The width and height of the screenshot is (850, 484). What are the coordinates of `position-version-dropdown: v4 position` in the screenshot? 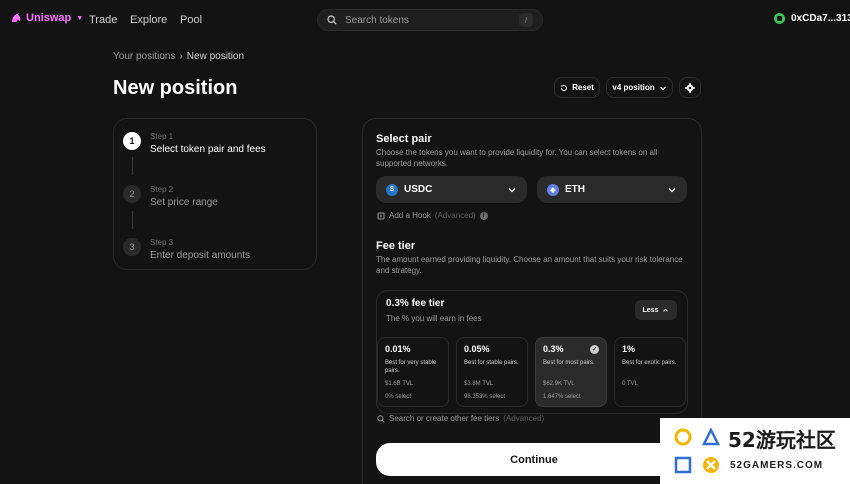 It's located at (639, 87).